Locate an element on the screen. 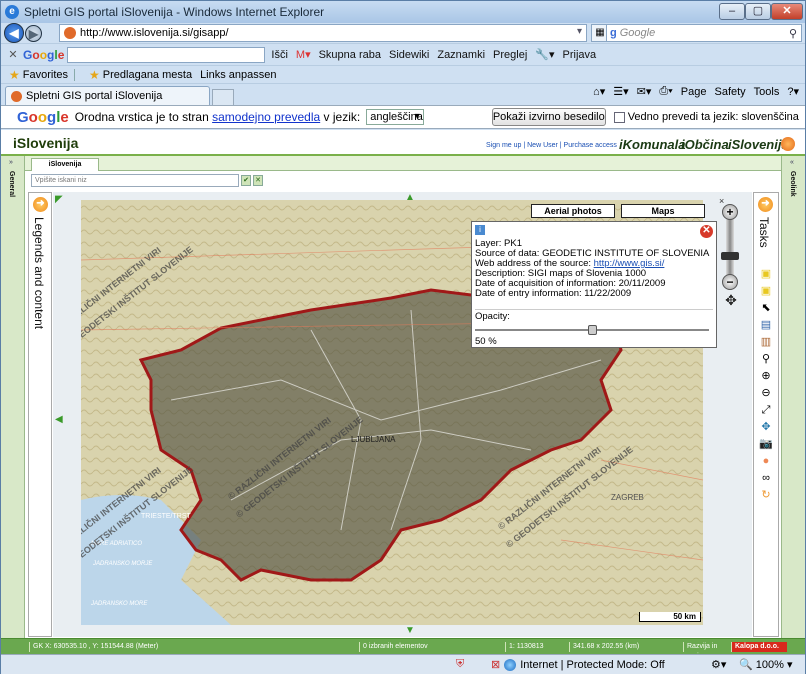 The width and height of the screenshot is (806, 674). zone-text: Internet | Protected Mode: Off is located at coordinates (592, 665).